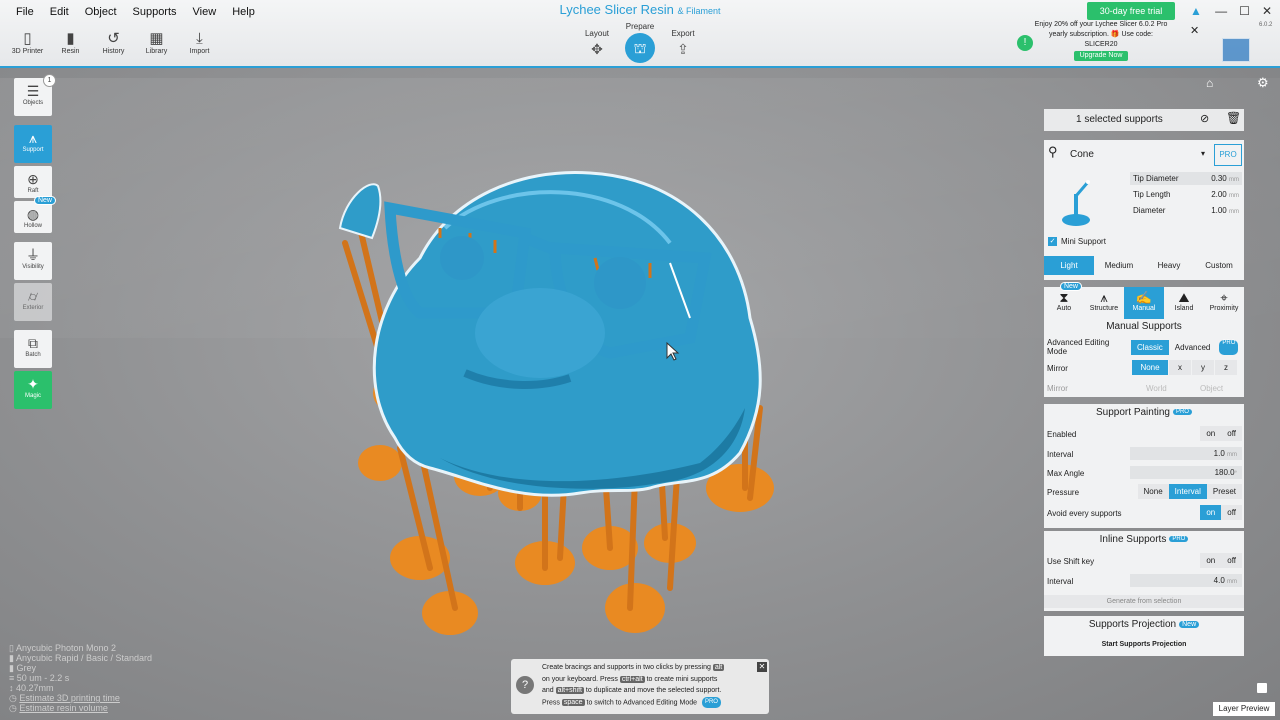  I want to click on shape-select: Cone, so click(1082, 154).